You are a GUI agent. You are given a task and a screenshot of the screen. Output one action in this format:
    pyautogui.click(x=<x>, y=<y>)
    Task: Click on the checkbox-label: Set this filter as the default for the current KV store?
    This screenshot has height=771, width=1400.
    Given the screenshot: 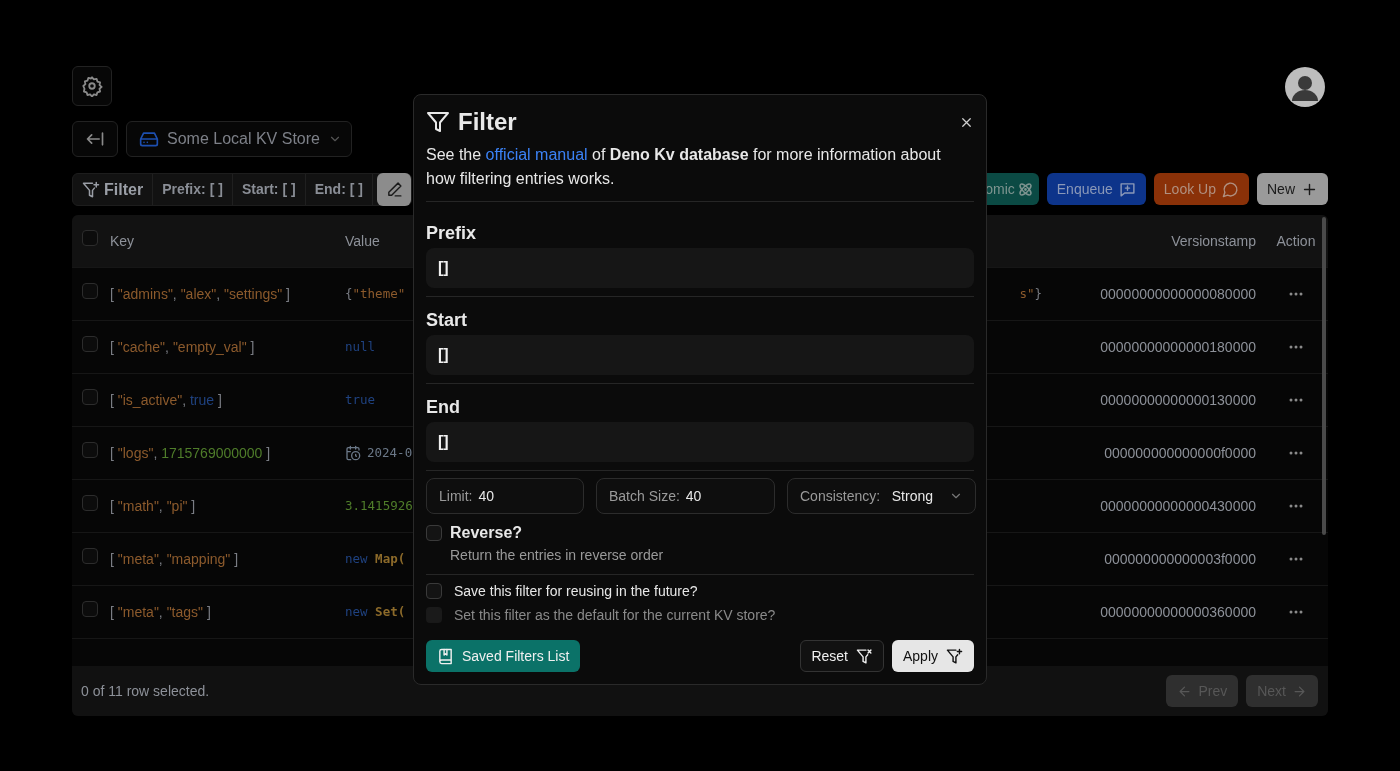 What is the action you would take?
    pyautogui.click(x=615, y=615)
    